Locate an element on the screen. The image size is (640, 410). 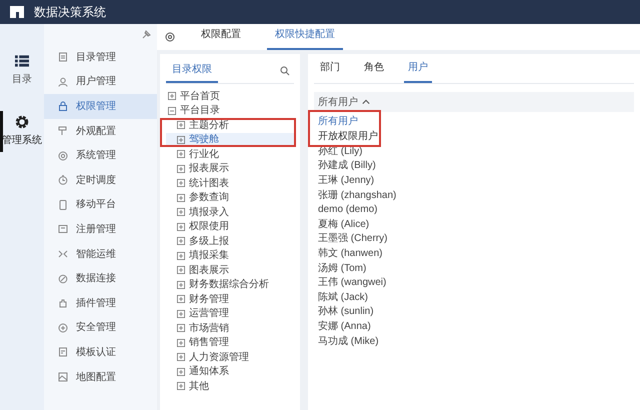
phone-icon is located at coordinates (63, 205).